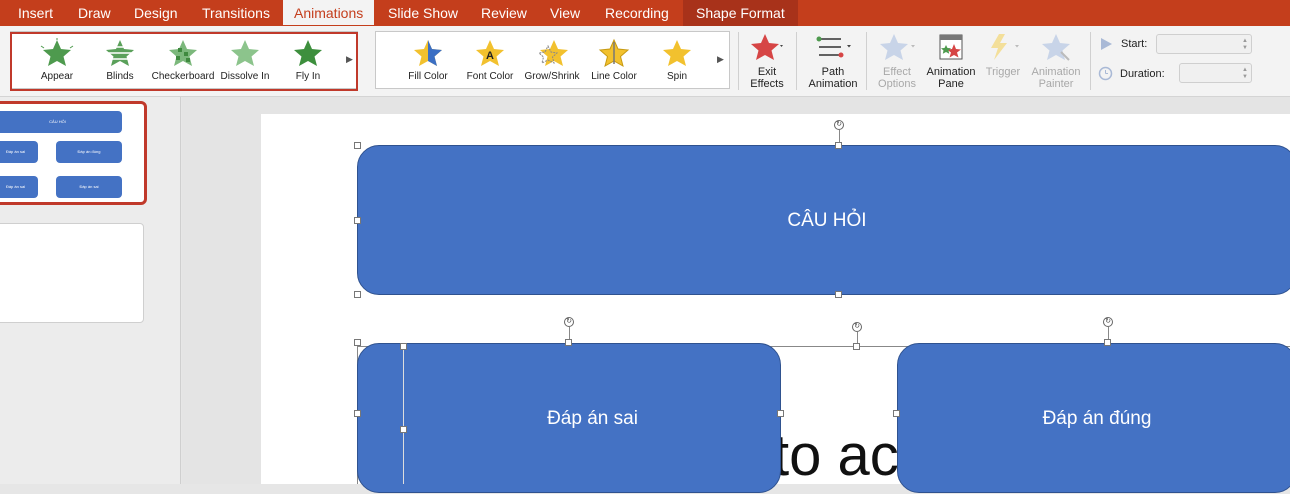 The height and width of the screenshot is (494, 1290). Describe the element at coordinates (565, 13) in the screenshot. I see `tab-view: View` at that location.